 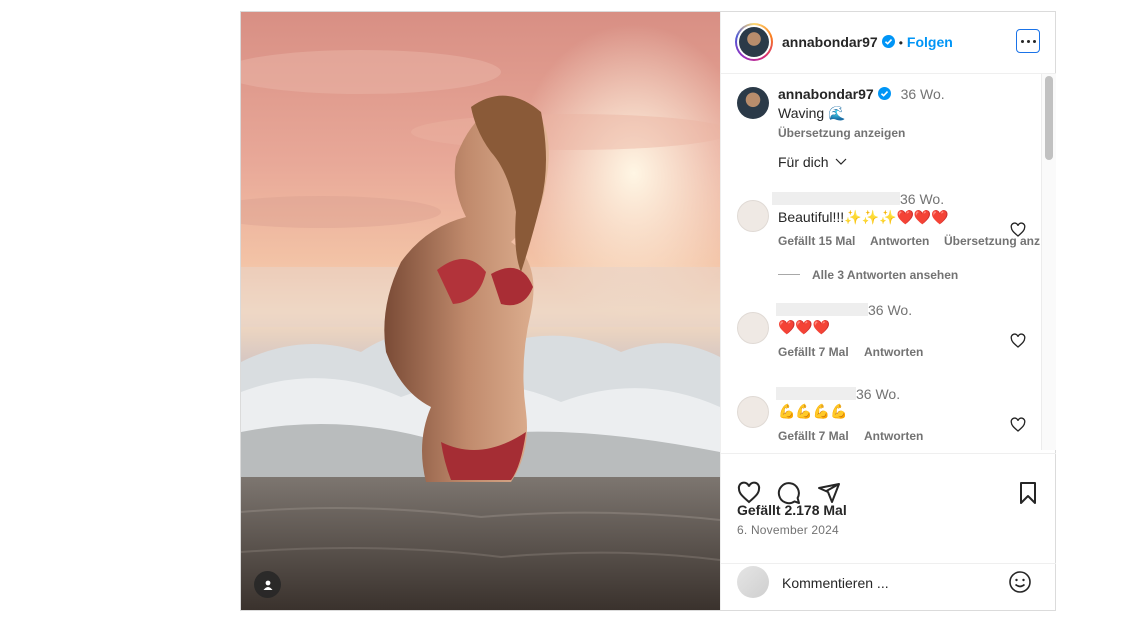 What do you see at coordinates (1049, 118) in the screenshot?
I see `scroll-thumb` at bounding box center [1049, 118].